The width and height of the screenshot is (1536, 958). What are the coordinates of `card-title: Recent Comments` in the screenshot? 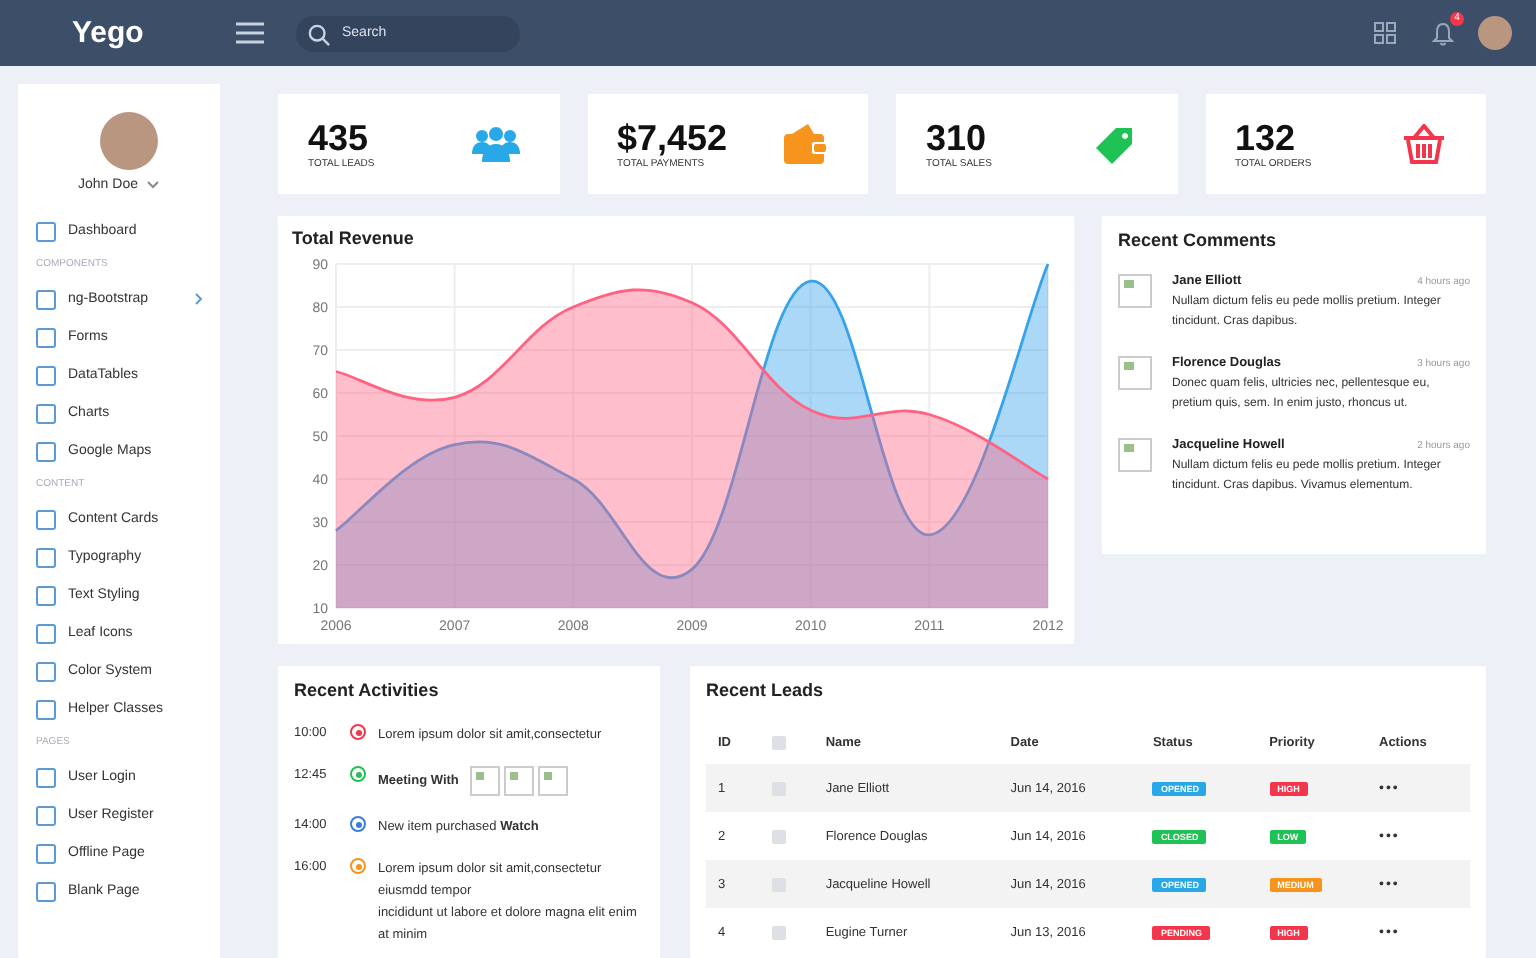 It's located at (1198, 240).